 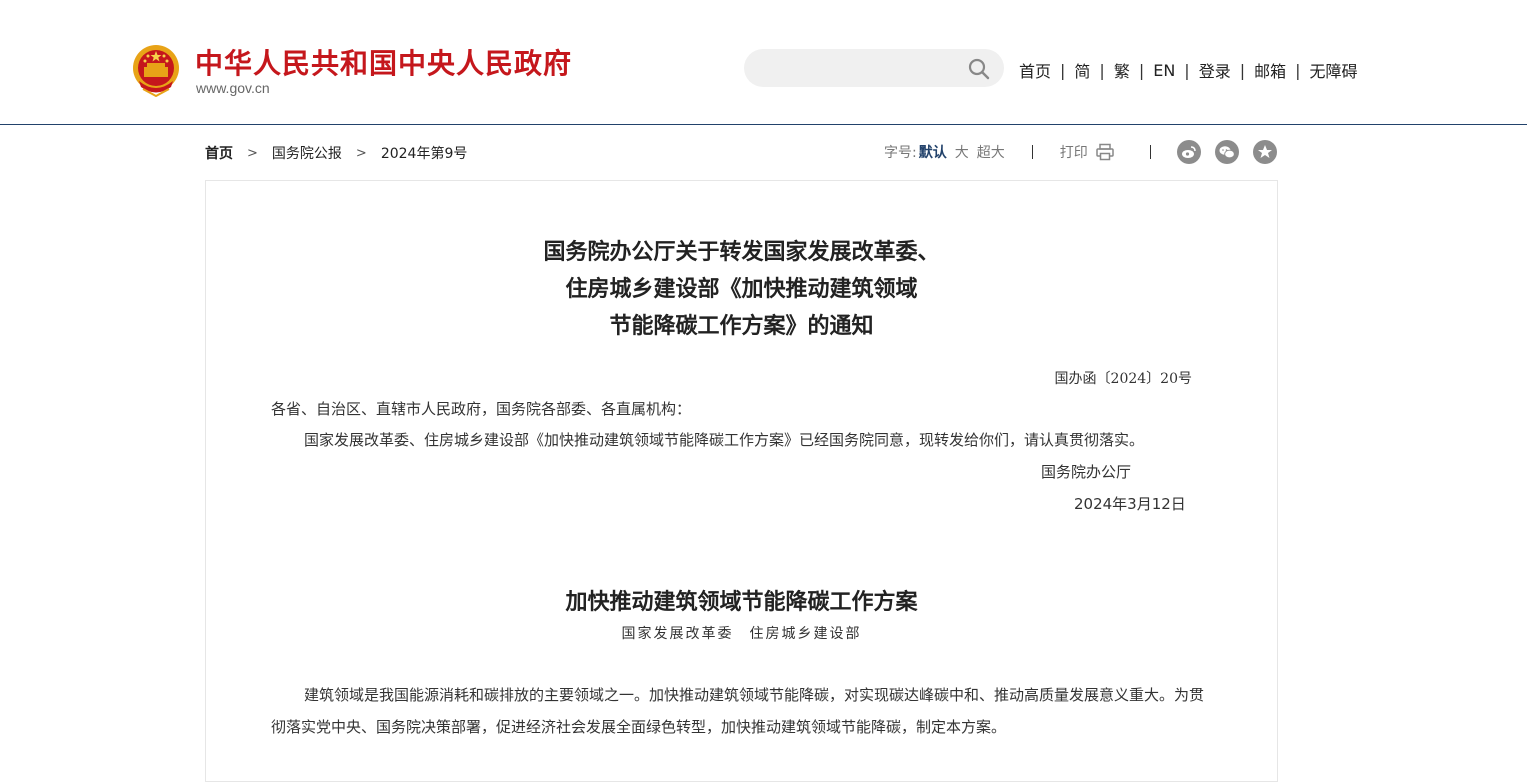 I want to click on breadcrumb-gazette: 国务院公报, so click(x=307, y=153).